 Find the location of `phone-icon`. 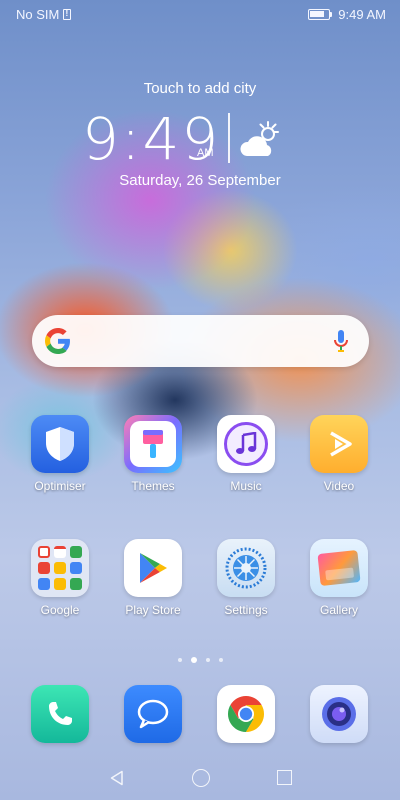

phone-icon is located at coordinates (60, 714).